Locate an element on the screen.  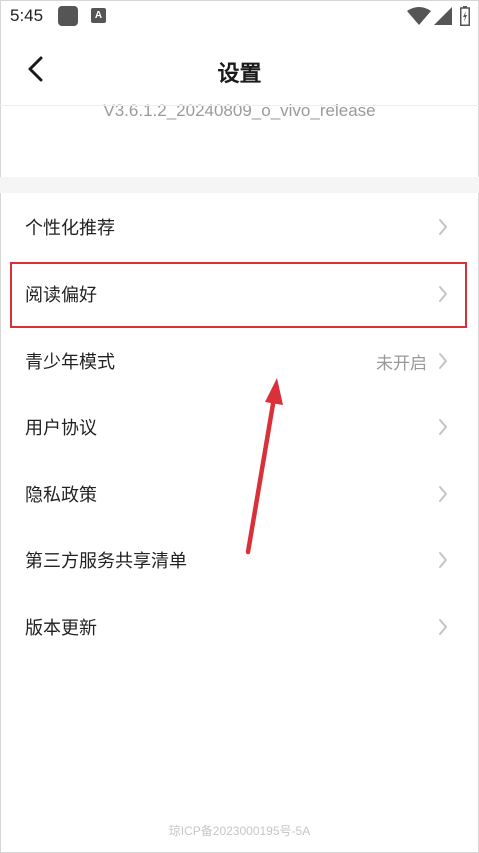
menu-item-label: 个性化推荐 is located at coordinates (70, 228).